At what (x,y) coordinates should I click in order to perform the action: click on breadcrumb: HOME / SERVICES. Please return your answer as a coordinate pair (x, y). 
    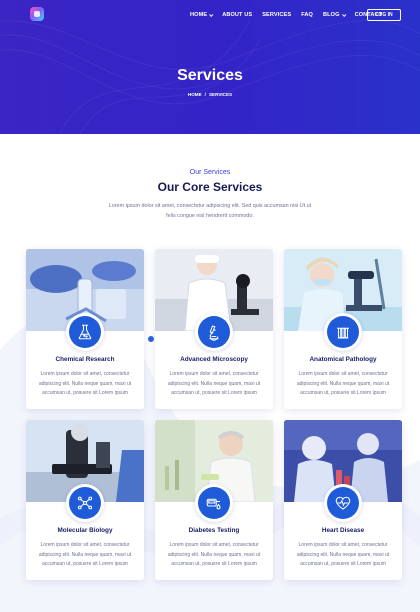
    Looking at the image, I should click on (210, 94).